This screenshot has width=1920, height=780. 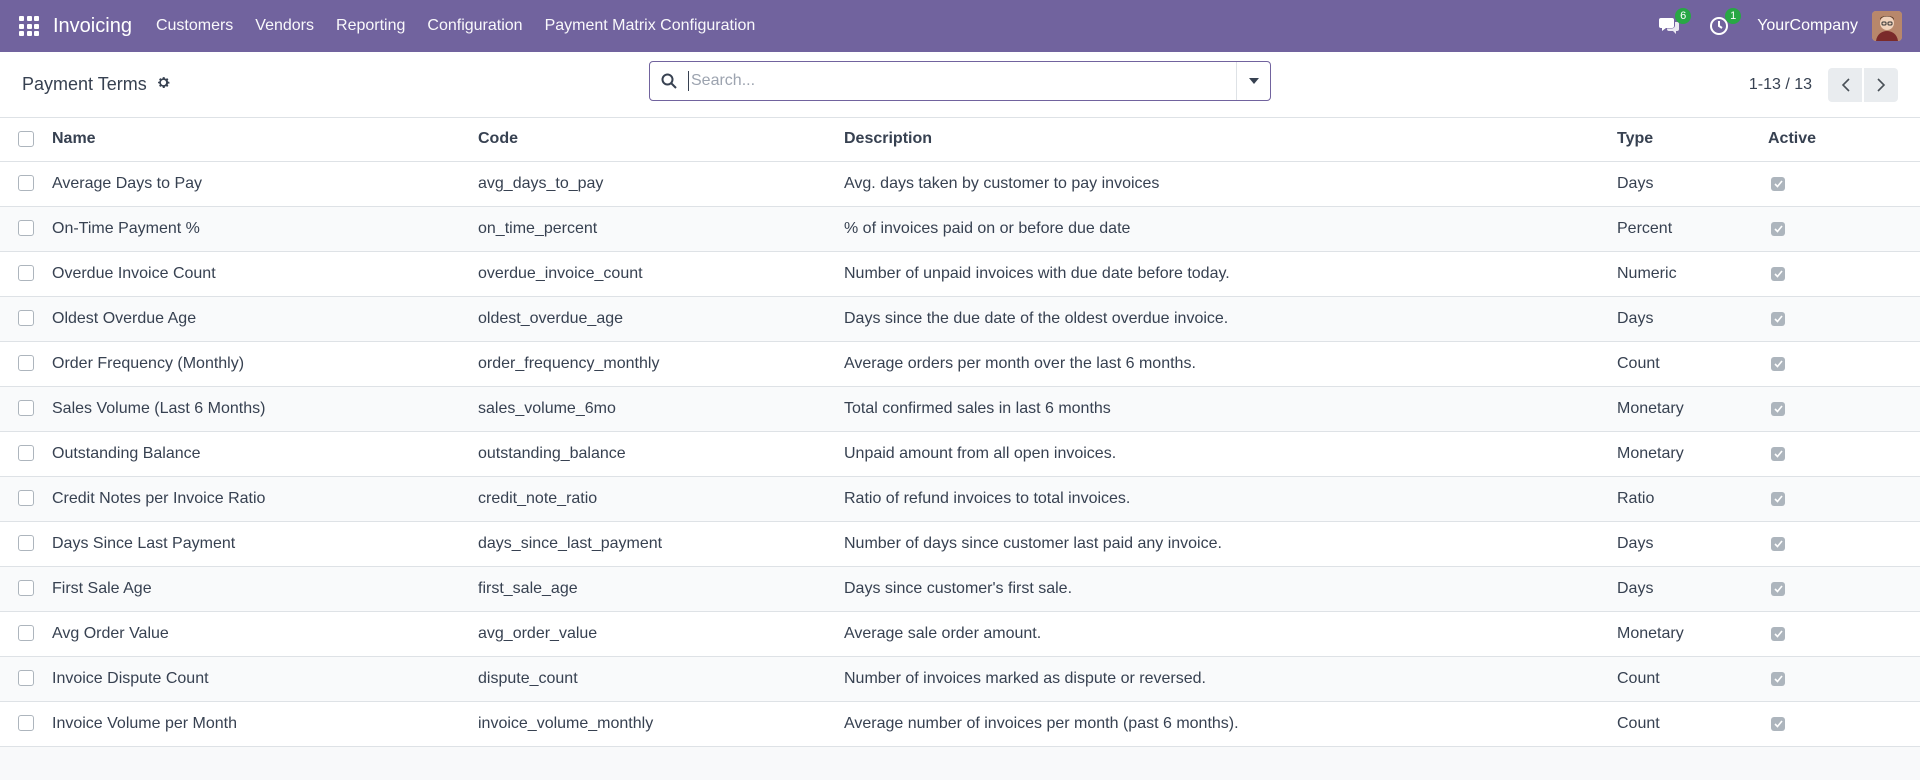 What do you see at coordinates (1253, 81) in the screenshot?
I see `search-options-toggle` at bounding box center [1253, 81].